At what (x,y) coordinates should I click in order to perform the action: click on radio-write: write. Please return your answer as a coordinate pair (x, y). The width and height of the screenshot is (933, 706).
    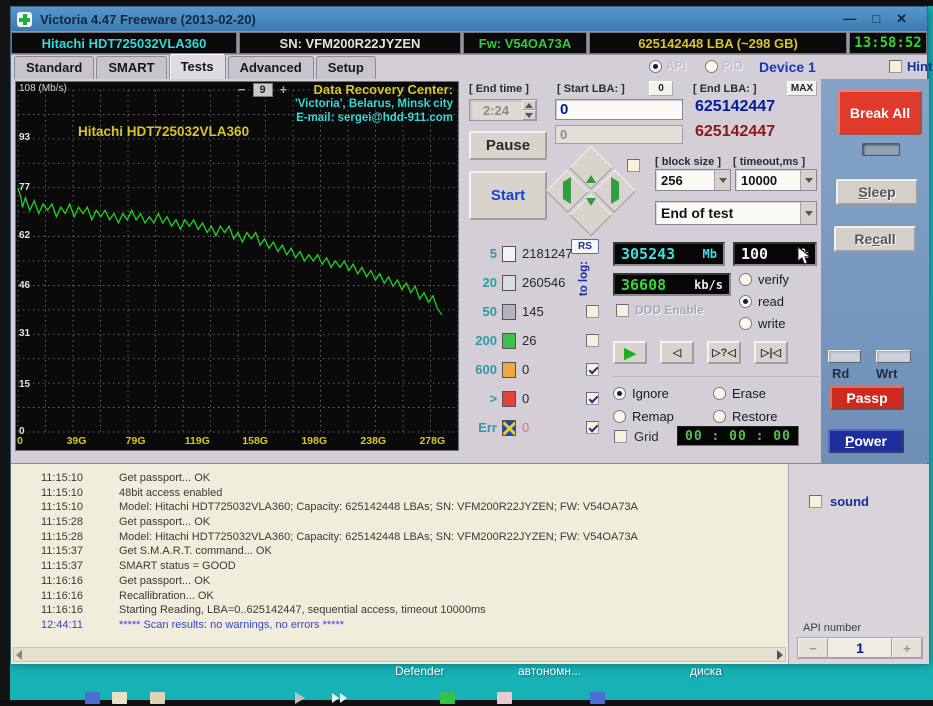
    Looking at the image, I should click on (764, 323).